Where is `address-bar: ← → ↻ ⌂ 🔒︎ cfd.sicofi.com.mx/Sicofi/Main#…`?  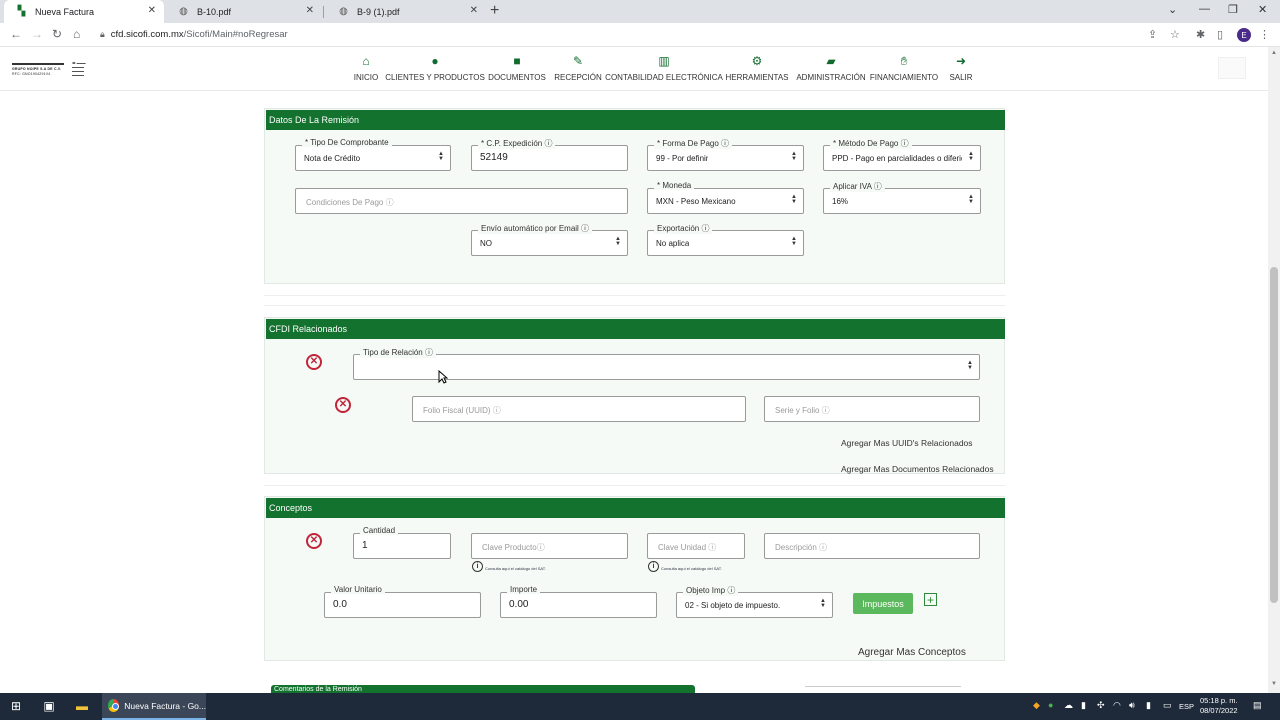 address-bar: ← → ↻ ⌂ 🔒︎ cfd.sicofi.com.mx/Sicofi/Main#… is located at coordinates (640, 35).